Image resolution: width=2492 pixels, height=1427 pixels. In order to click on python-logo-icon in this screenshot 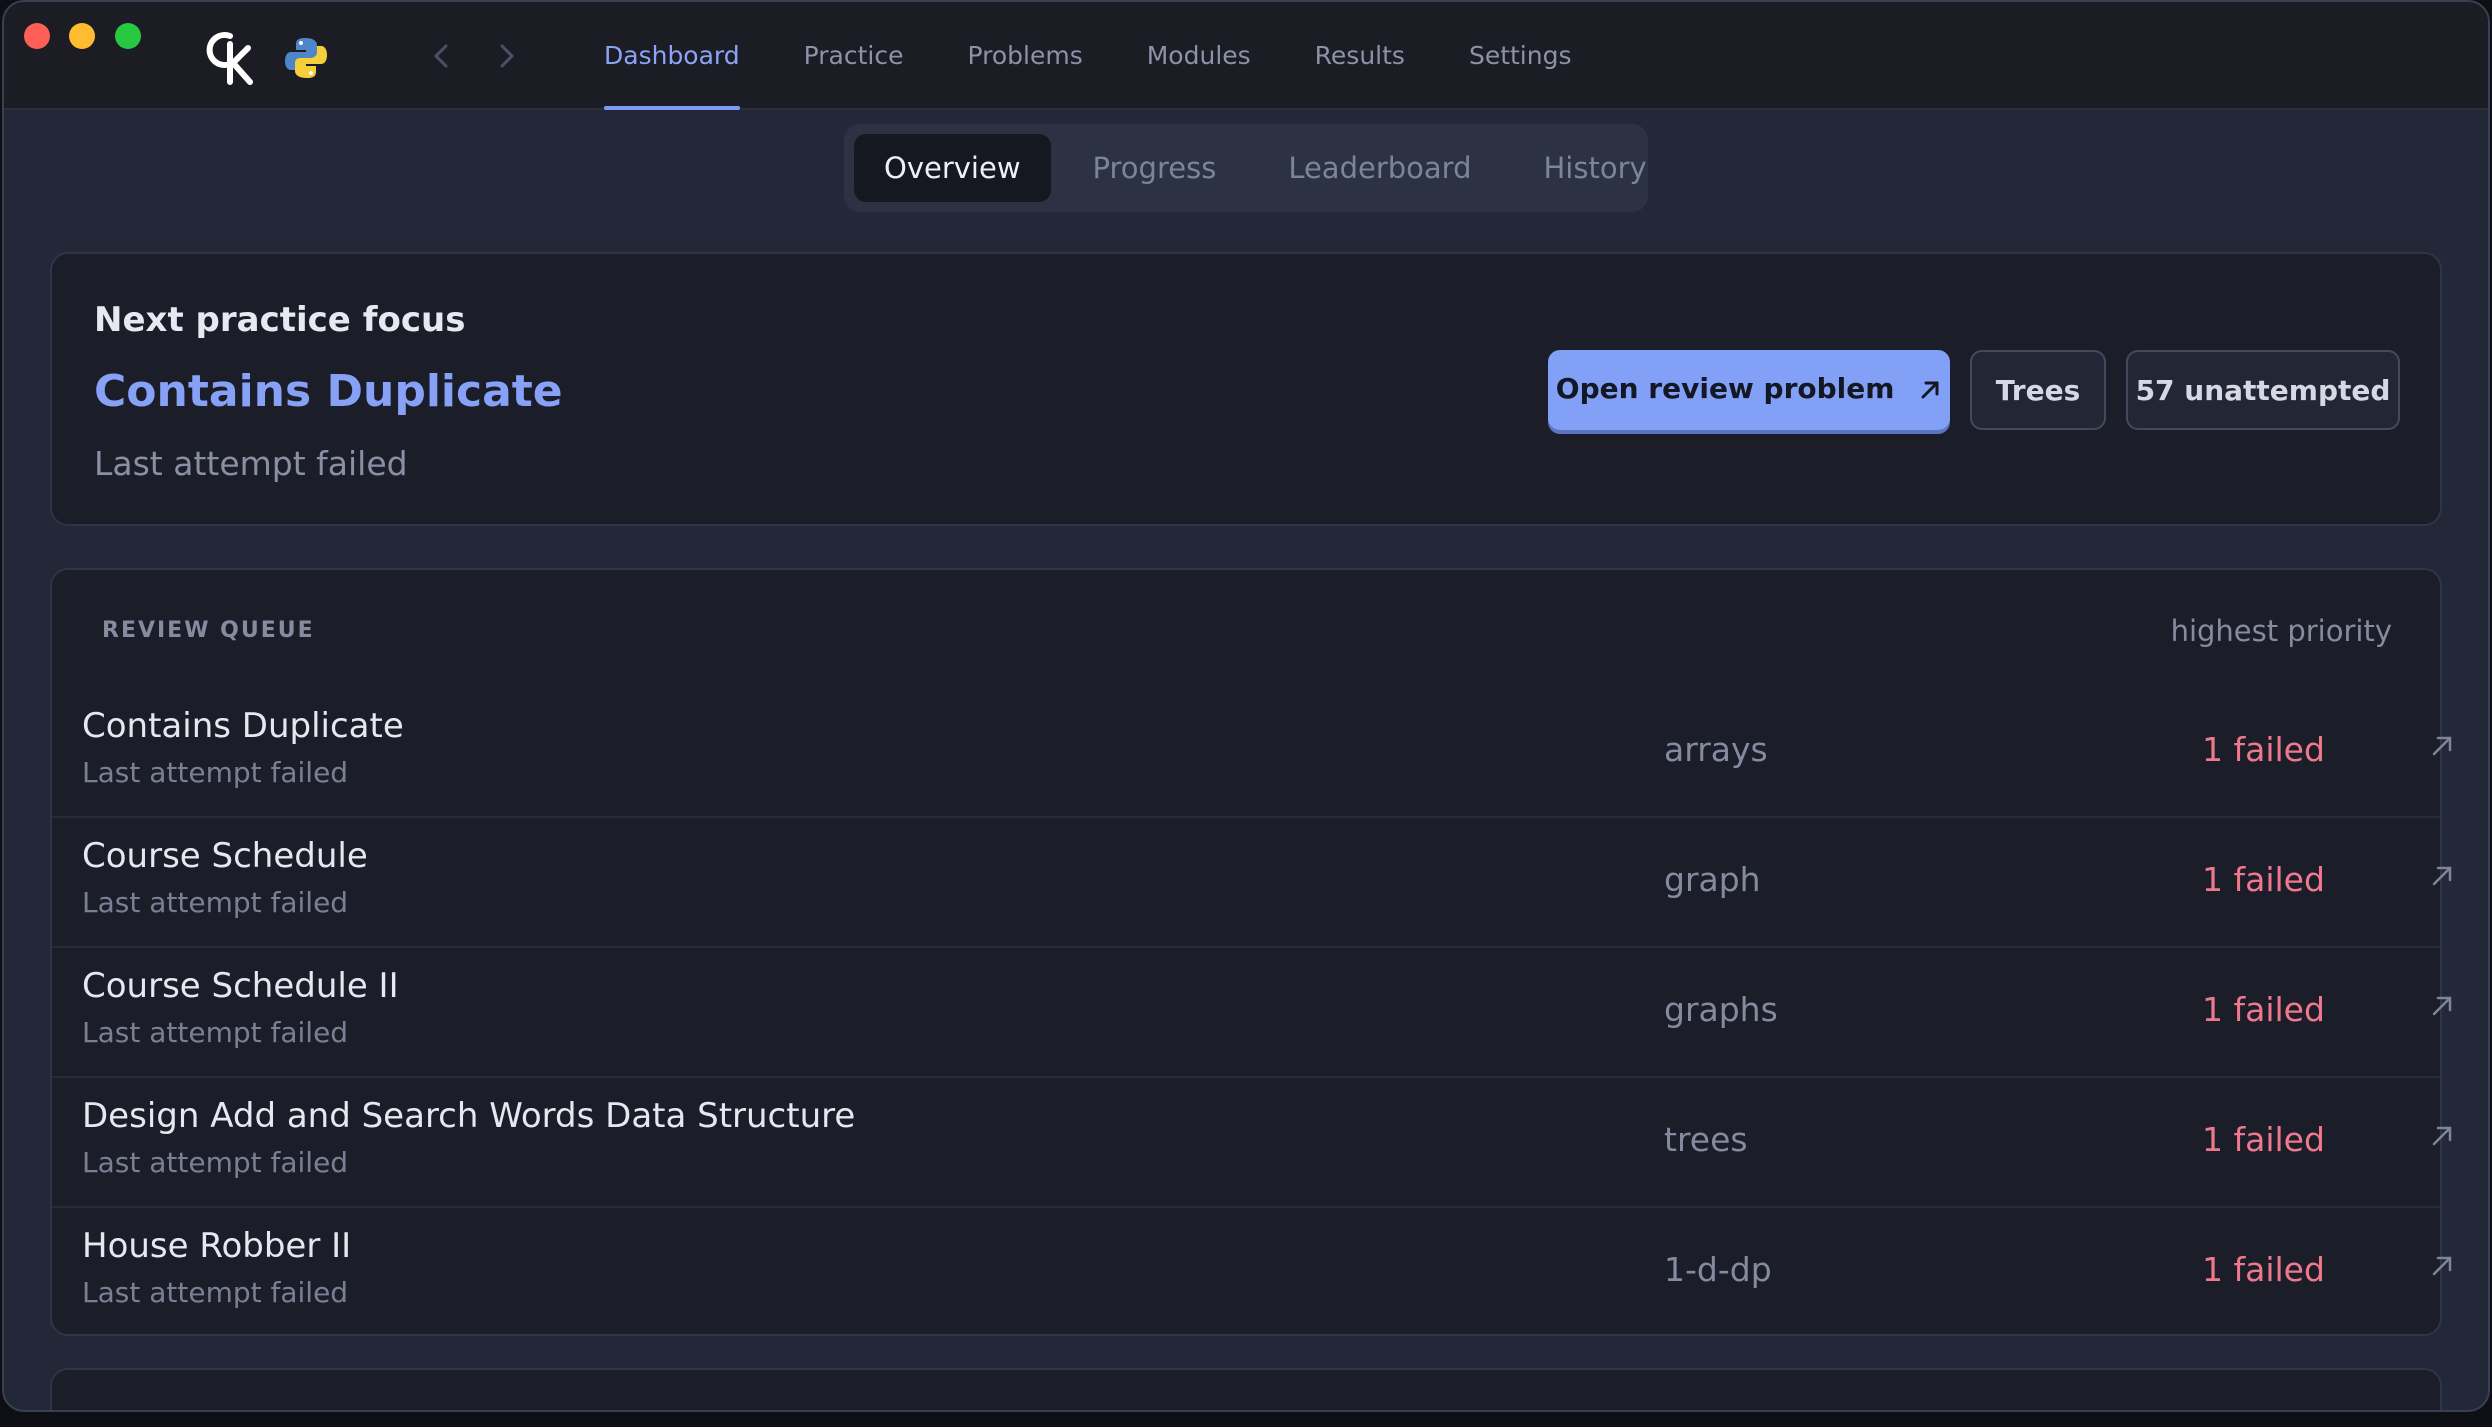, I will do `click(306, 58)`.